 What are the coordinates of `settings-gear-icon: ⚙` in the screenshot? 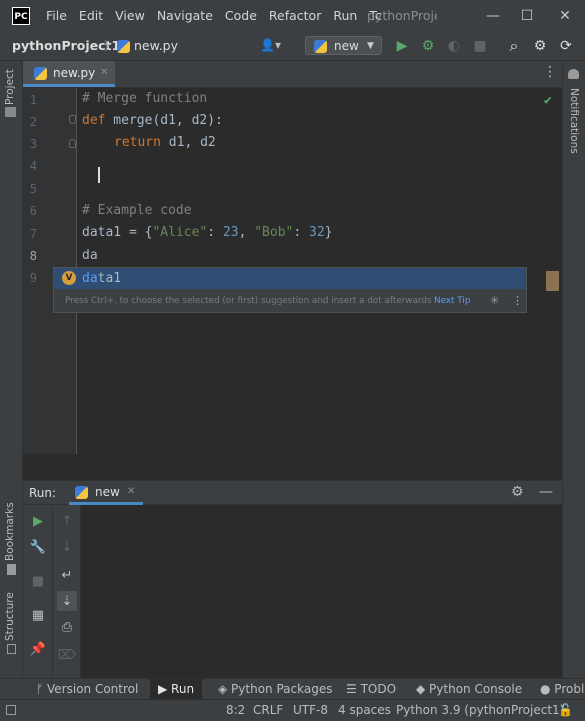 It's located at (540, 46).